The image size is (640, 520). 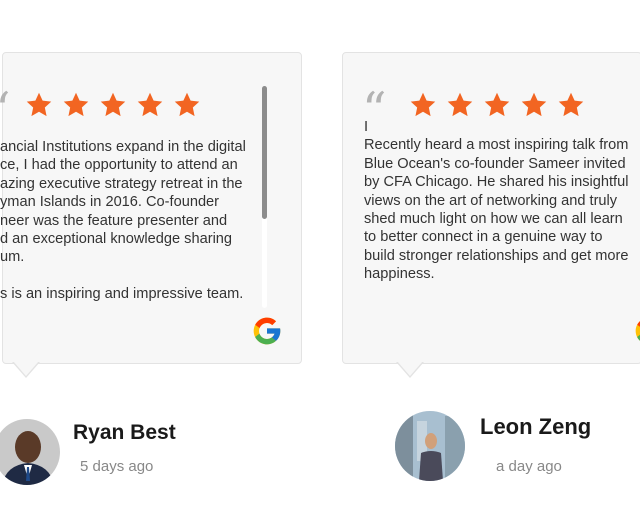 I want to click on review-text-line: I, so click(x=366, y=127).